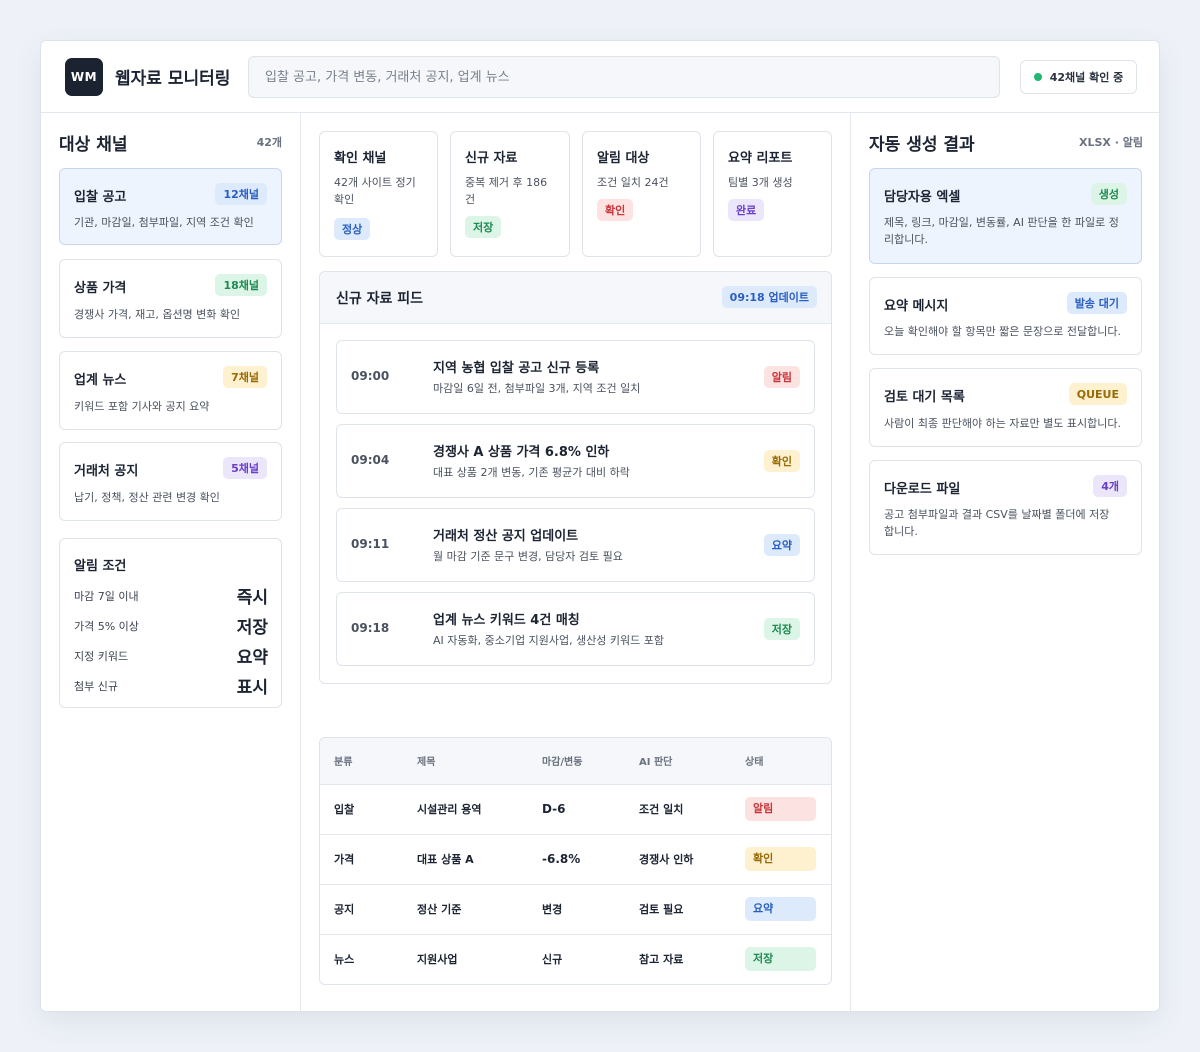  Describe the element at coordinates (552, 909) in the screenshot. I see `cell-change: 변경` at that location.